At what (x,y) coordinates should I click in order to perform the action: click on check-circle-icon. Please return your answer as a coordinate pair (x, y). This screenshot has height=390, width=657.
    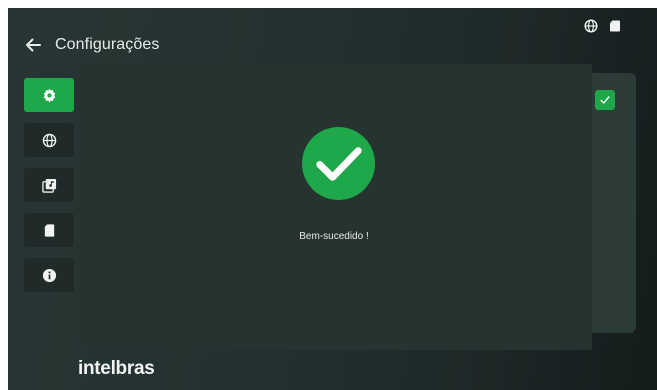
    Looking at the image, I should click on (338, 163).